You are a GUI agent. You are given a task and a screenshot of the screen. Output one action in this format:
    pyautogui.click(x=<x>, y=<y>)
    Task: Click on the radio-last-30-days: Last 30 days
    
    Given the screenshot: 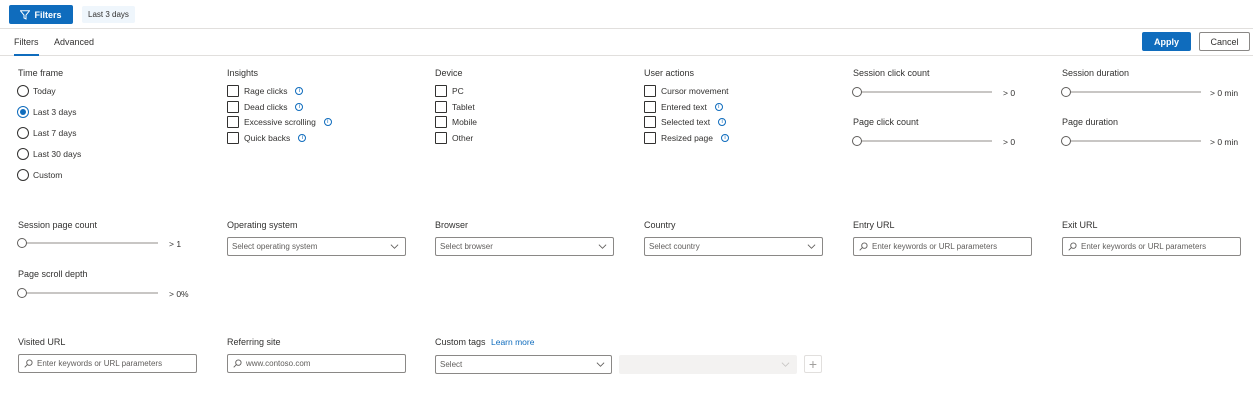 What is the action you would take?
    pyautogui.click(x=49, y=154)
    